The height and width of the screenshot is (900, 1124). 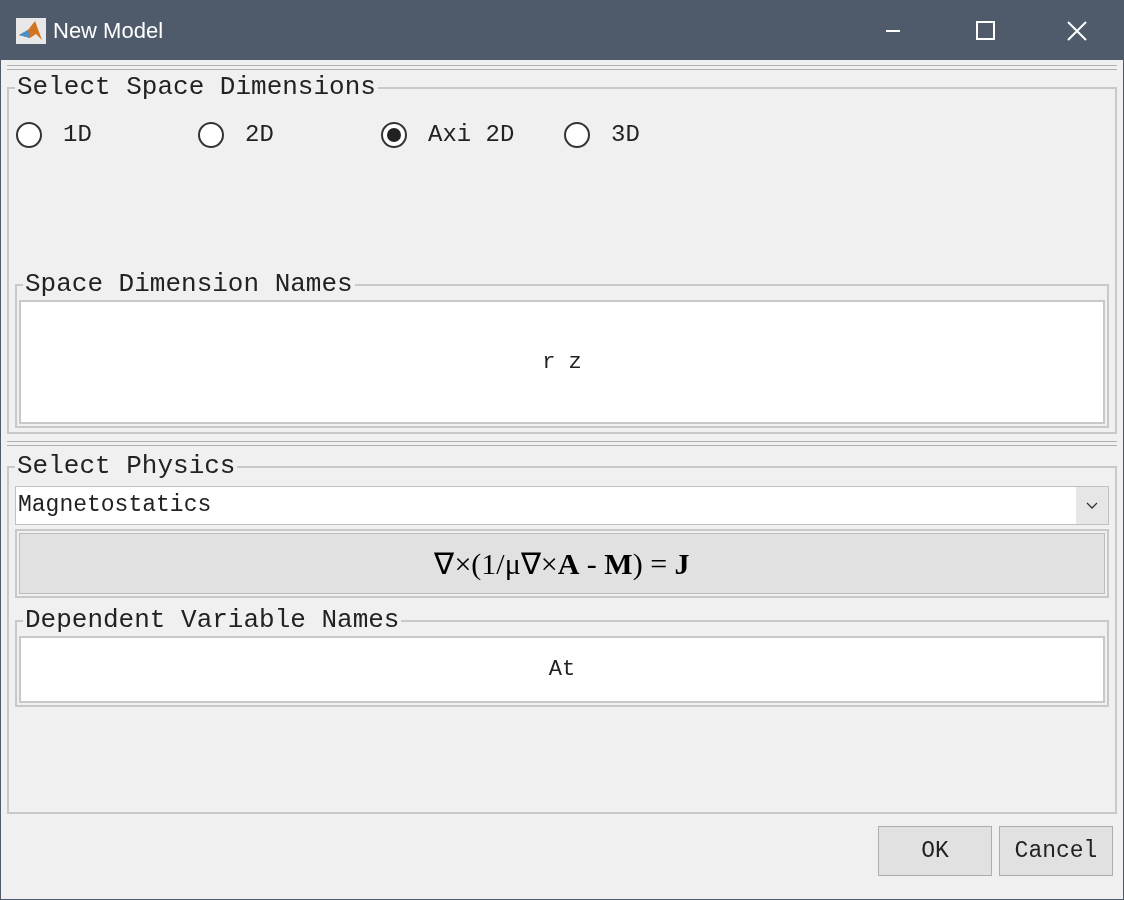 What do you see at coordinates (288, 135) in the screenshot?
I see `dimension-radio: 2D` at bounding box center [288, 135].